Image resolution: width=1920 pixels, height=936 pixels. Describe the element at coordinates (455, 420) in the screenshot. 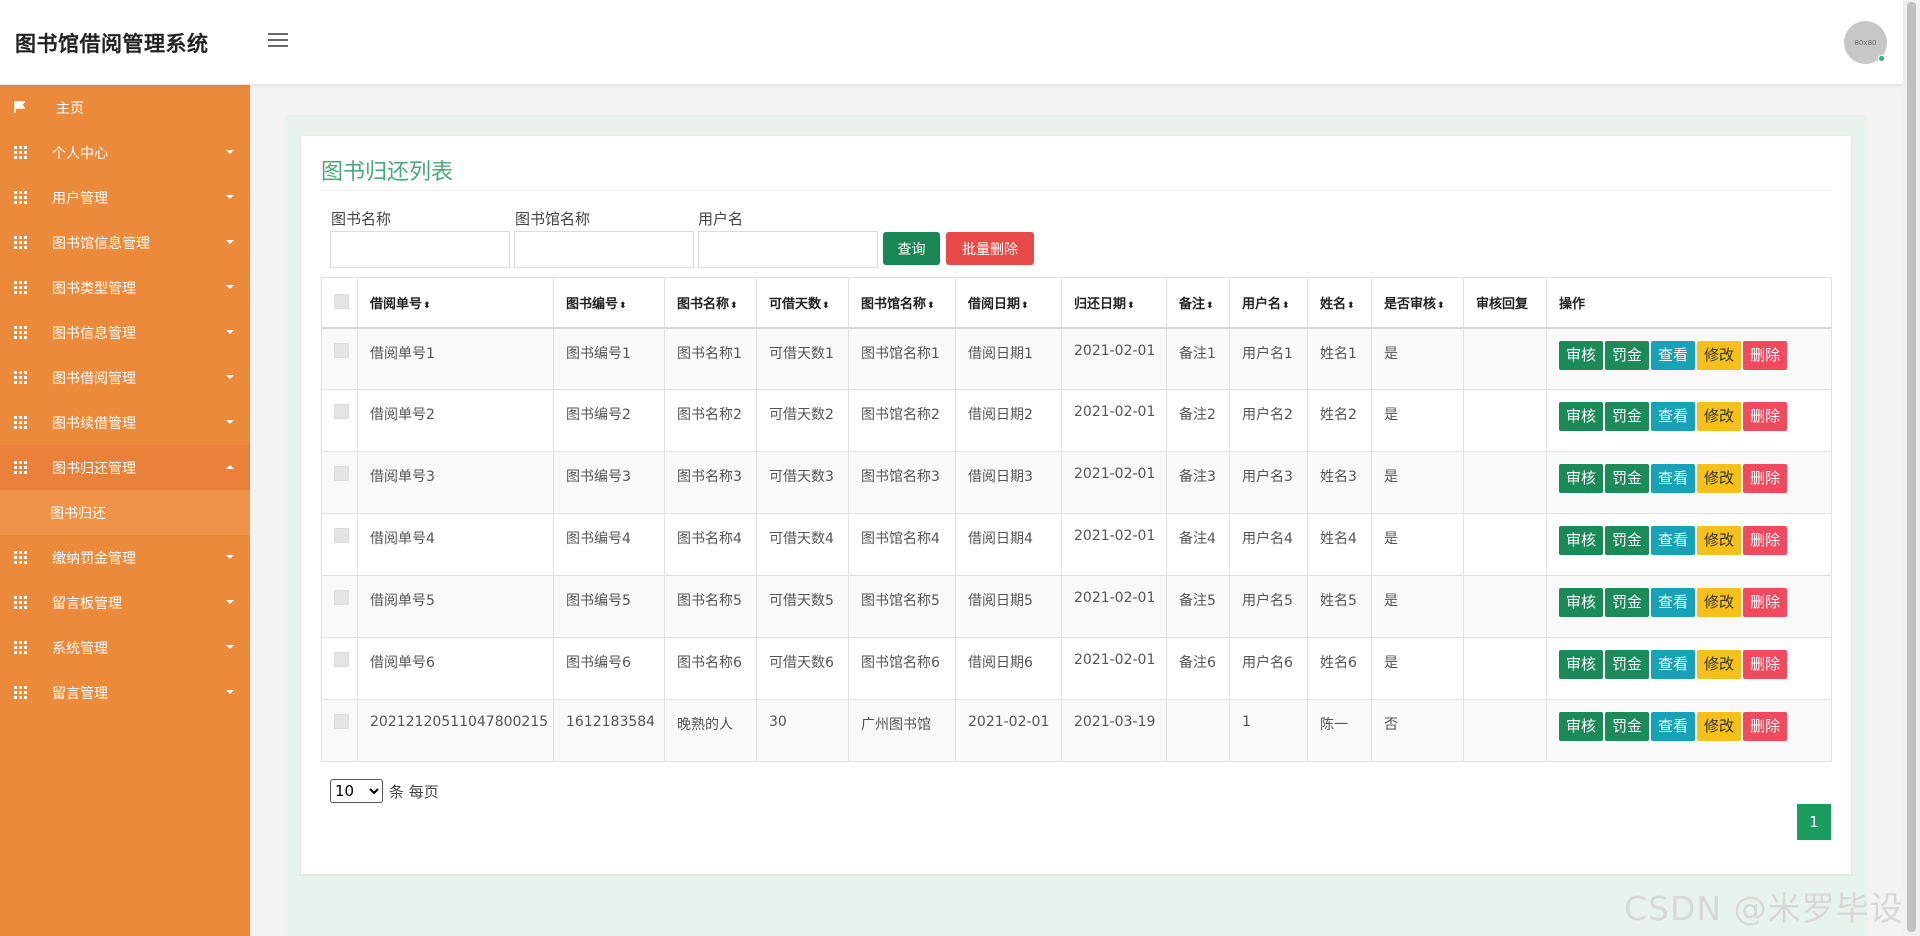

I see `table-cell: 借阅单号2` at that location.